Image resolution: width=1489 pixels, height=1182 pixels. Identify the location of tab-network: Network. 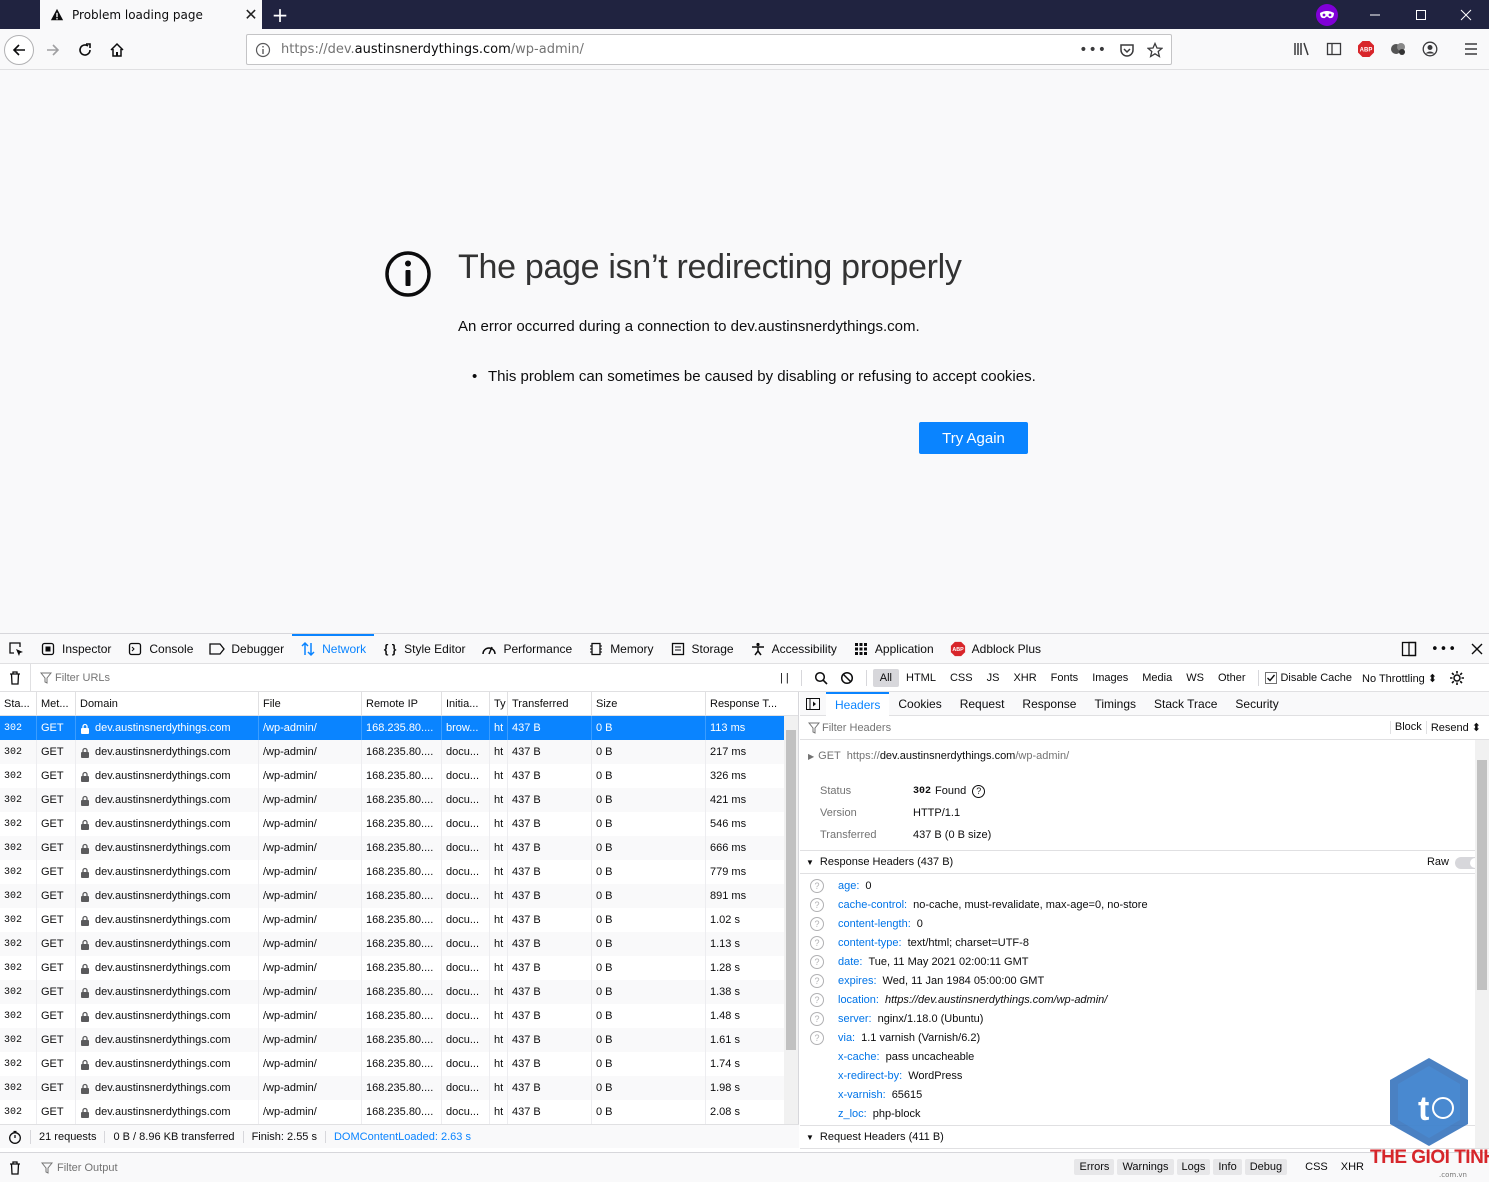
(333, 648).